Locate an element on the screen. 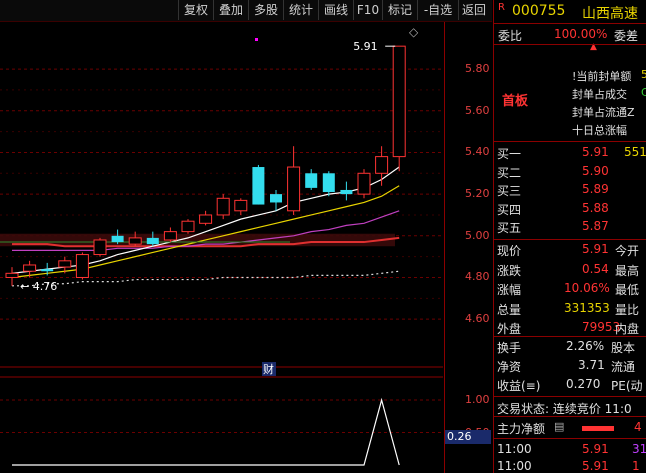 The height and width of the screenshot is (473, 646). bid-label-3: 买四 is located at coordinates (509, 209).